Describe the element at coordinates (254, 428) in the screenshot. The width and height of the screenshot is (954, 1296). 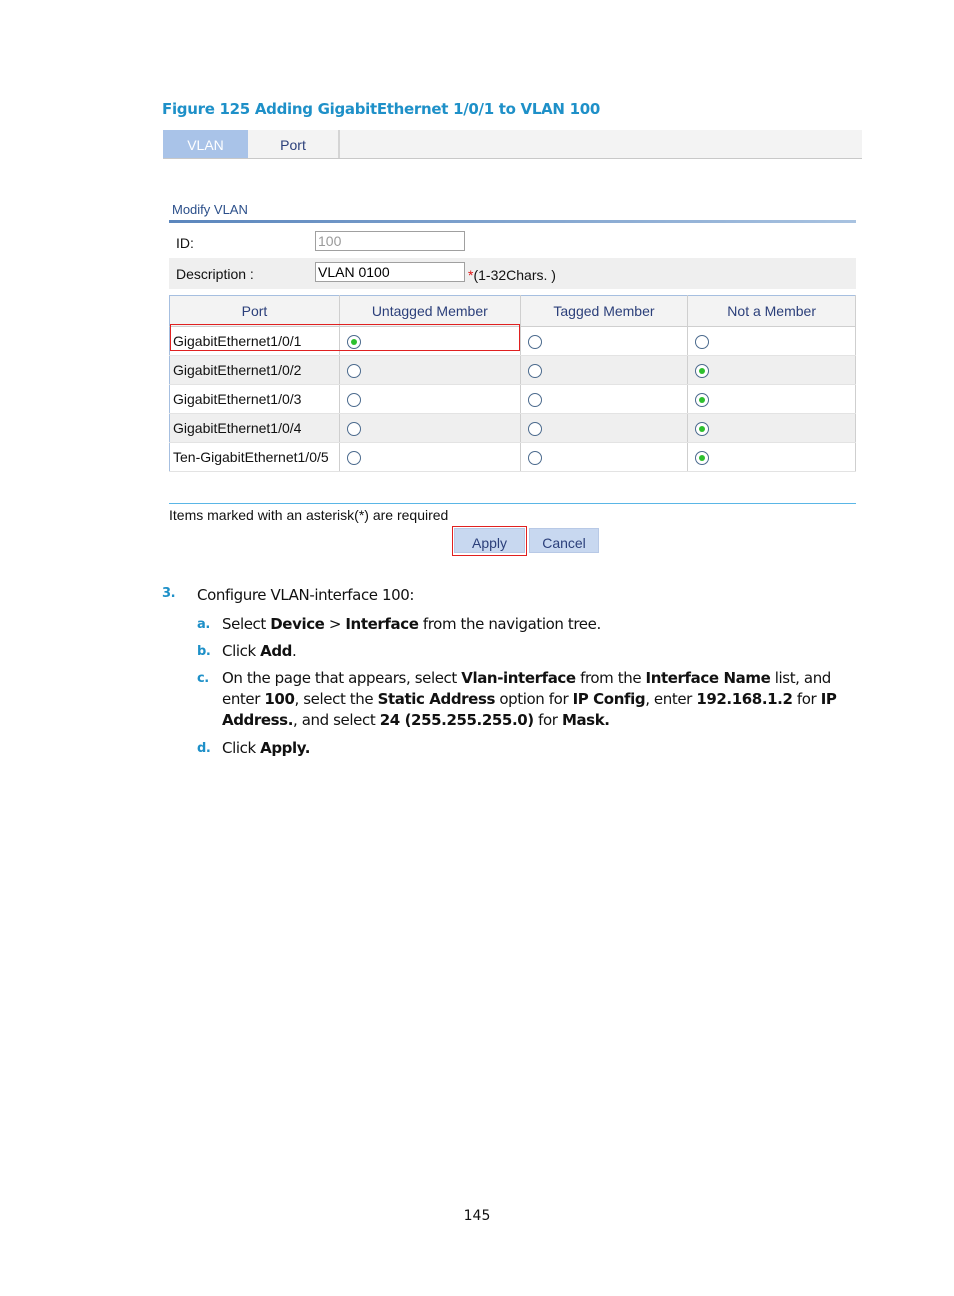
I see `port-name: GigabitEthernet1/0/4` at that location.